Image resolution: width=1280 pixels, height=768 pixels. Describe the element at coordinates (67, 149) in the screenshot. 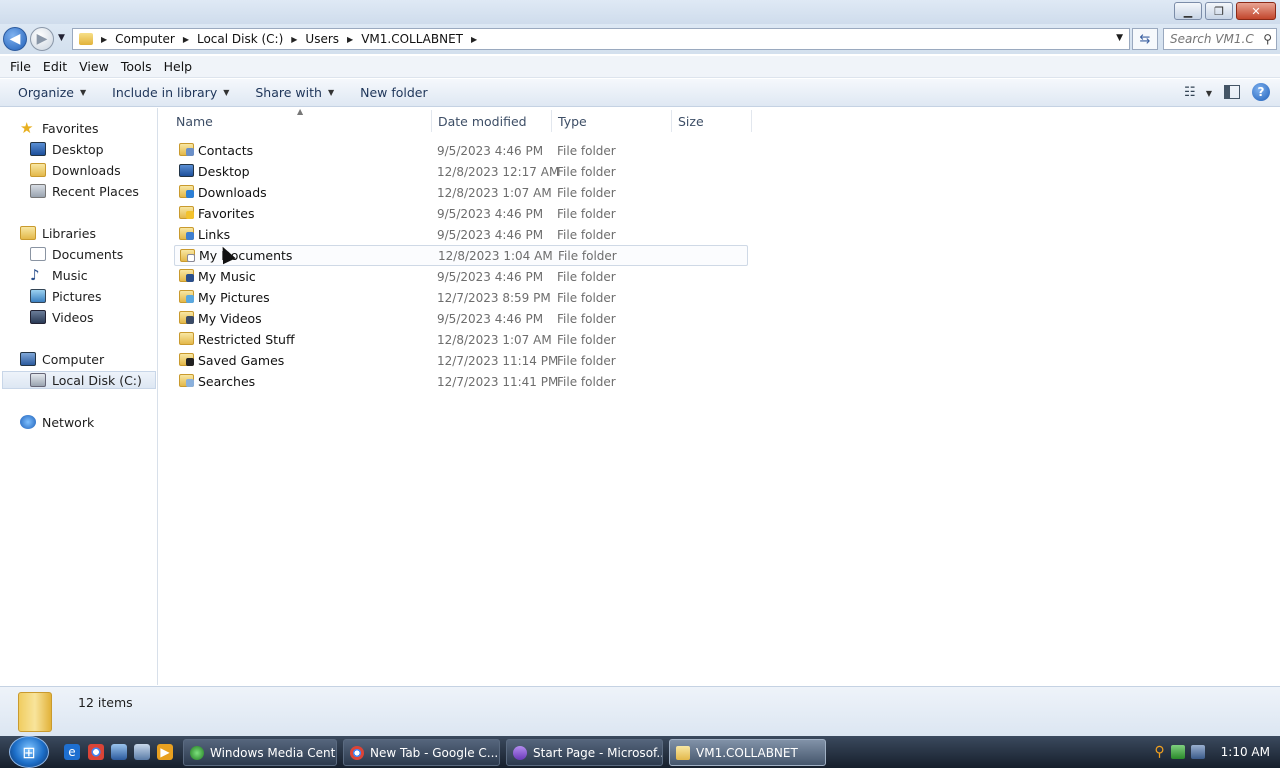

I see `nav-desktop: Desktop` at that location.